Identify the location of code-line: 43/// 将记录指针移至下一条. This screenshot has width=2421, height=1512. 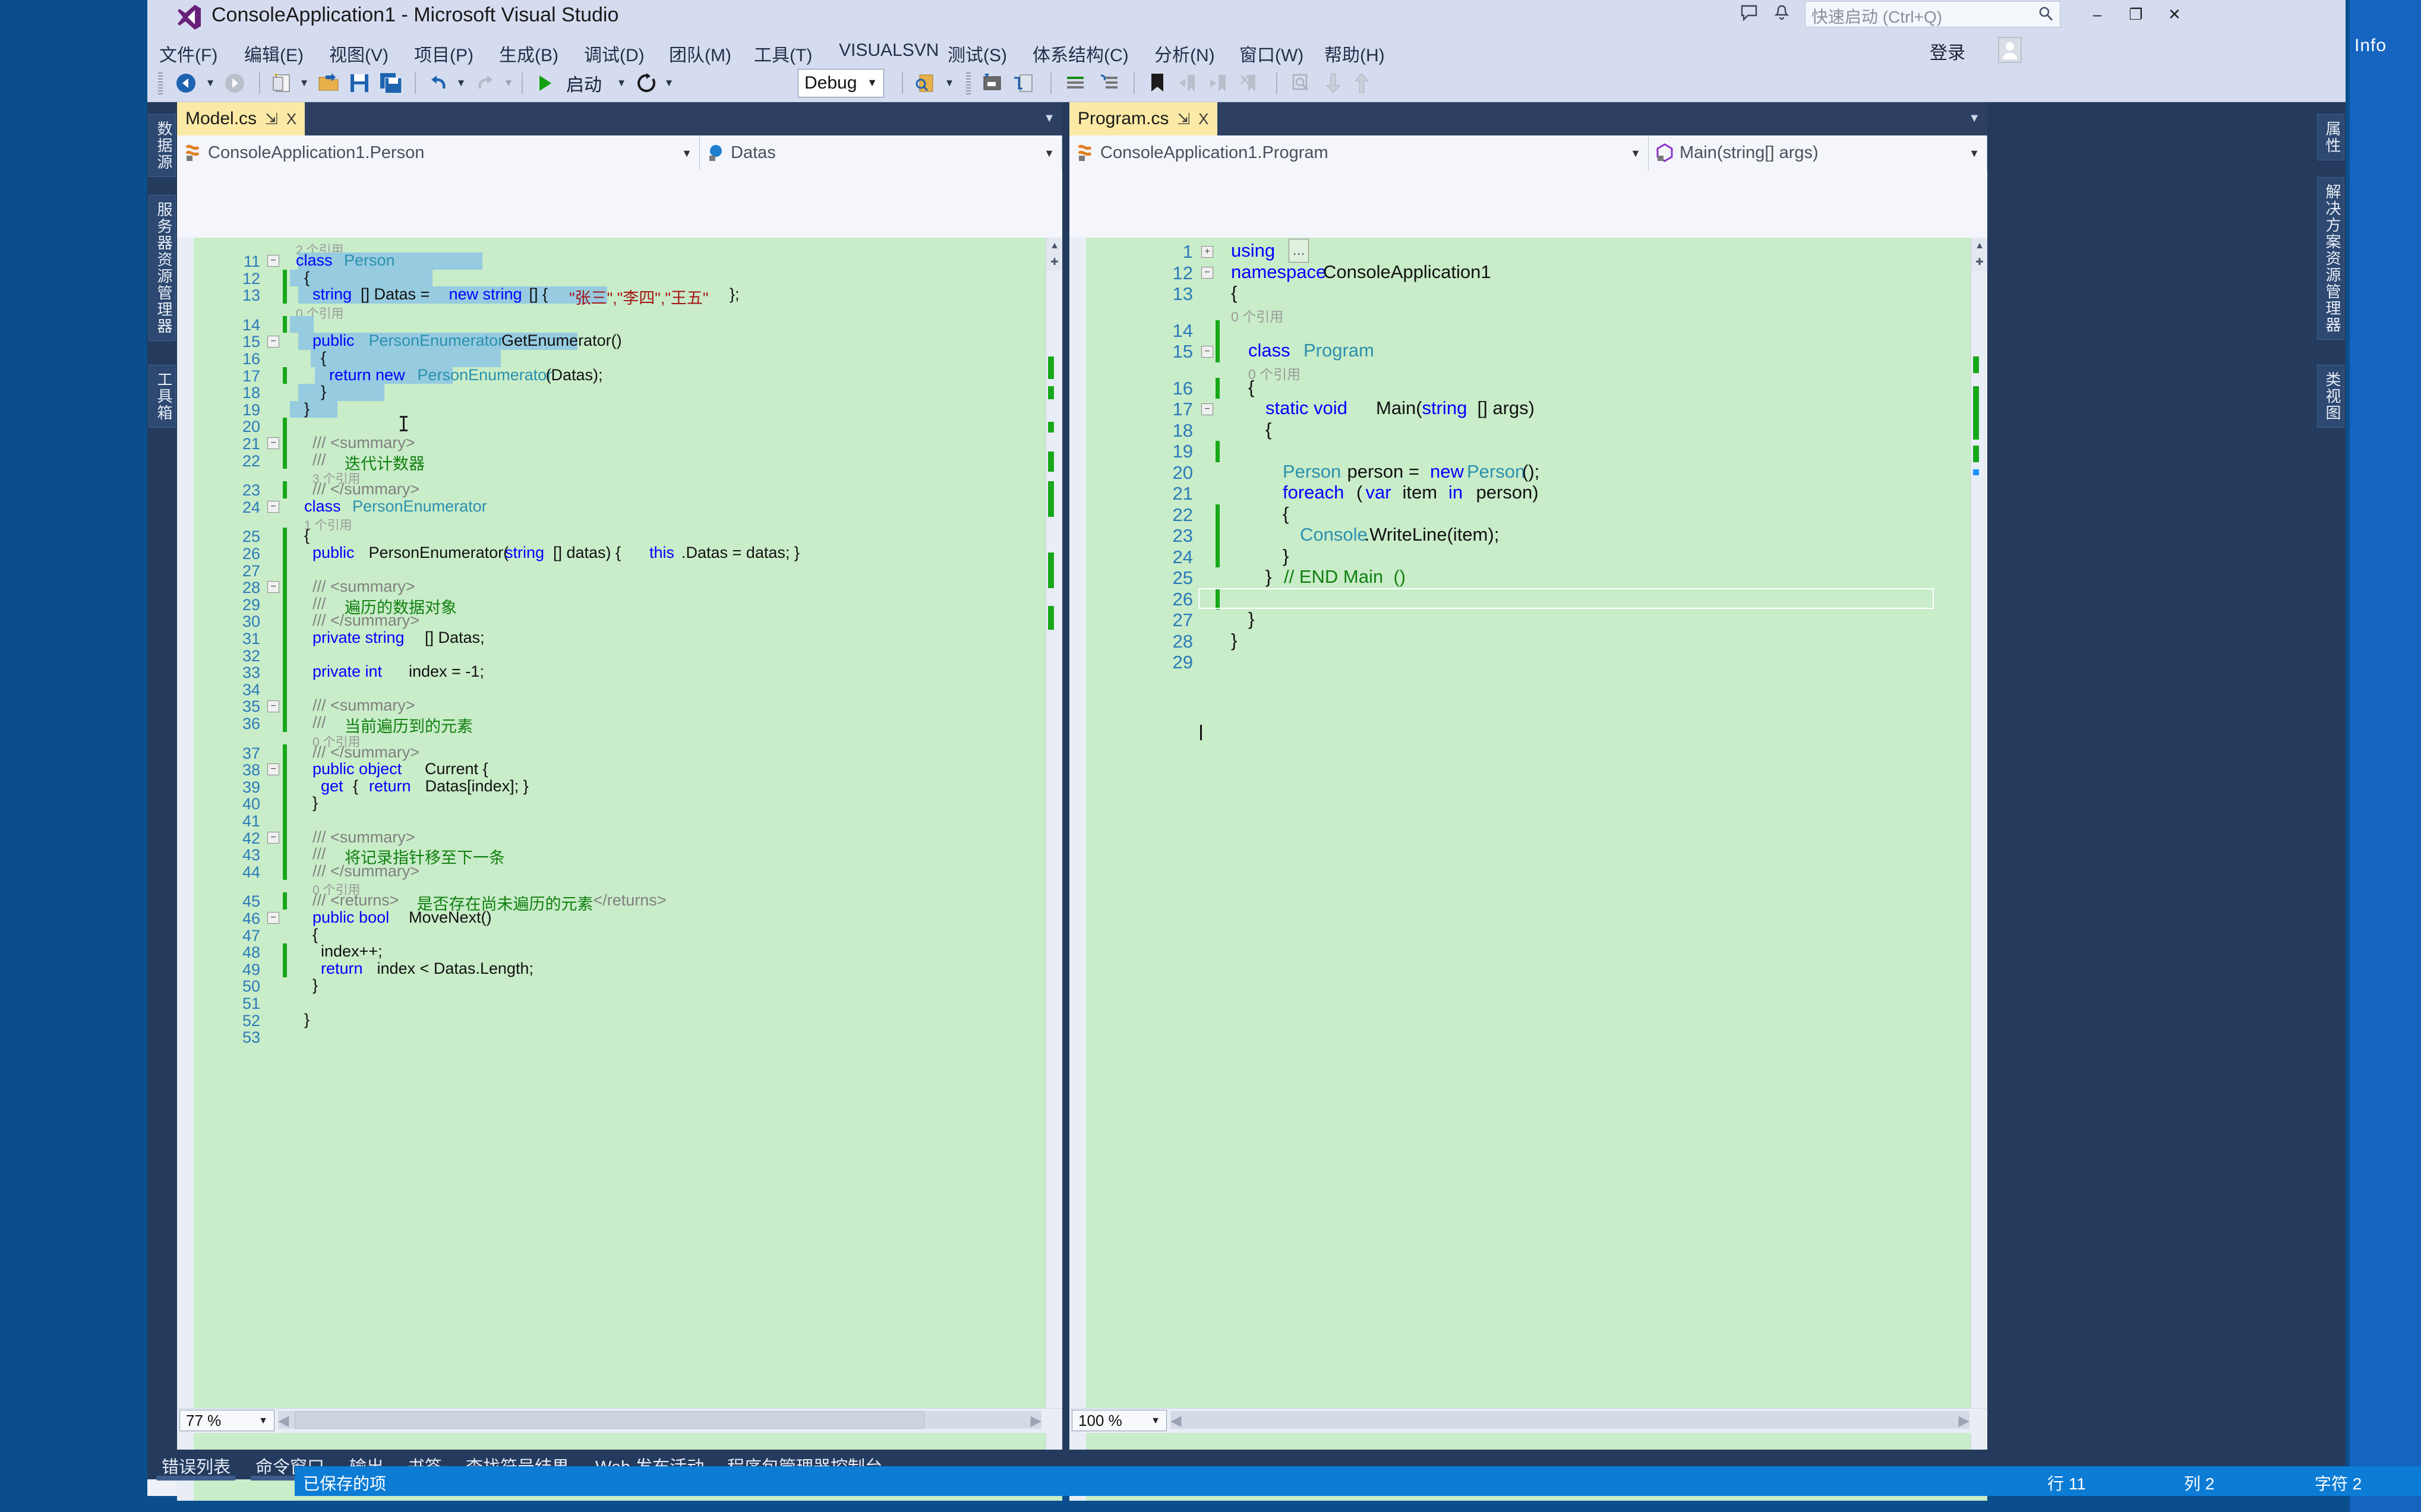
(619, 856).